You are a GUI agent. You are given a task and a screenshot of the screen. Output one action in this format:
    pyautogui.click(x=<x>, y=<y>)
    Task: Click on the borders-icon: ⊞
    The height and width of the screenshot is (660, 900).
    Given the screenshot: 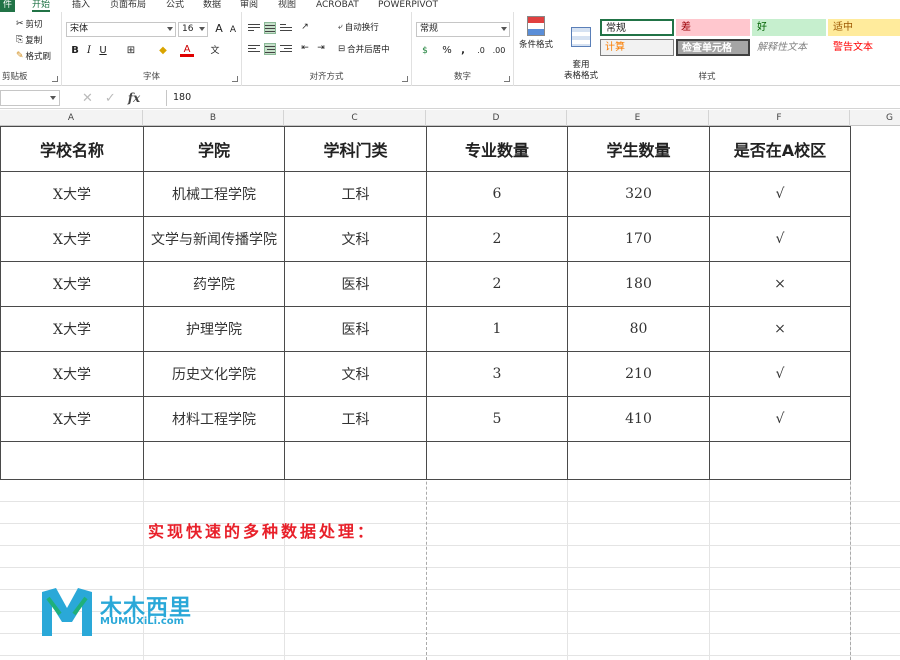 What is the action you would take?
    pyautogui.click(x=131, y=51)
    